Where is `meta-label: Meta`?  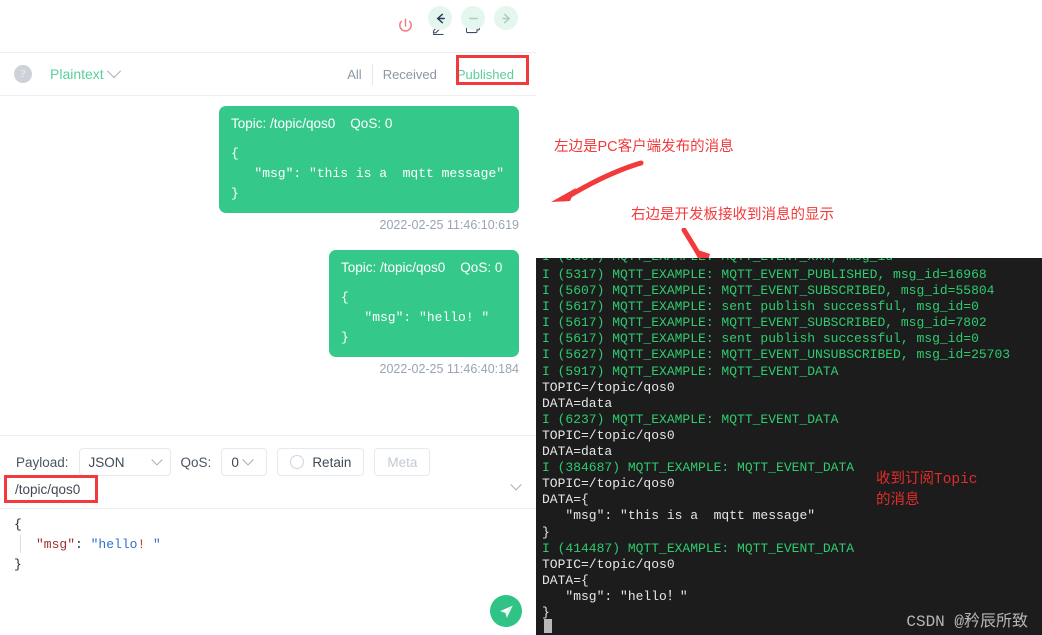 meta-label: Meta is located at coordinates (402, 462).